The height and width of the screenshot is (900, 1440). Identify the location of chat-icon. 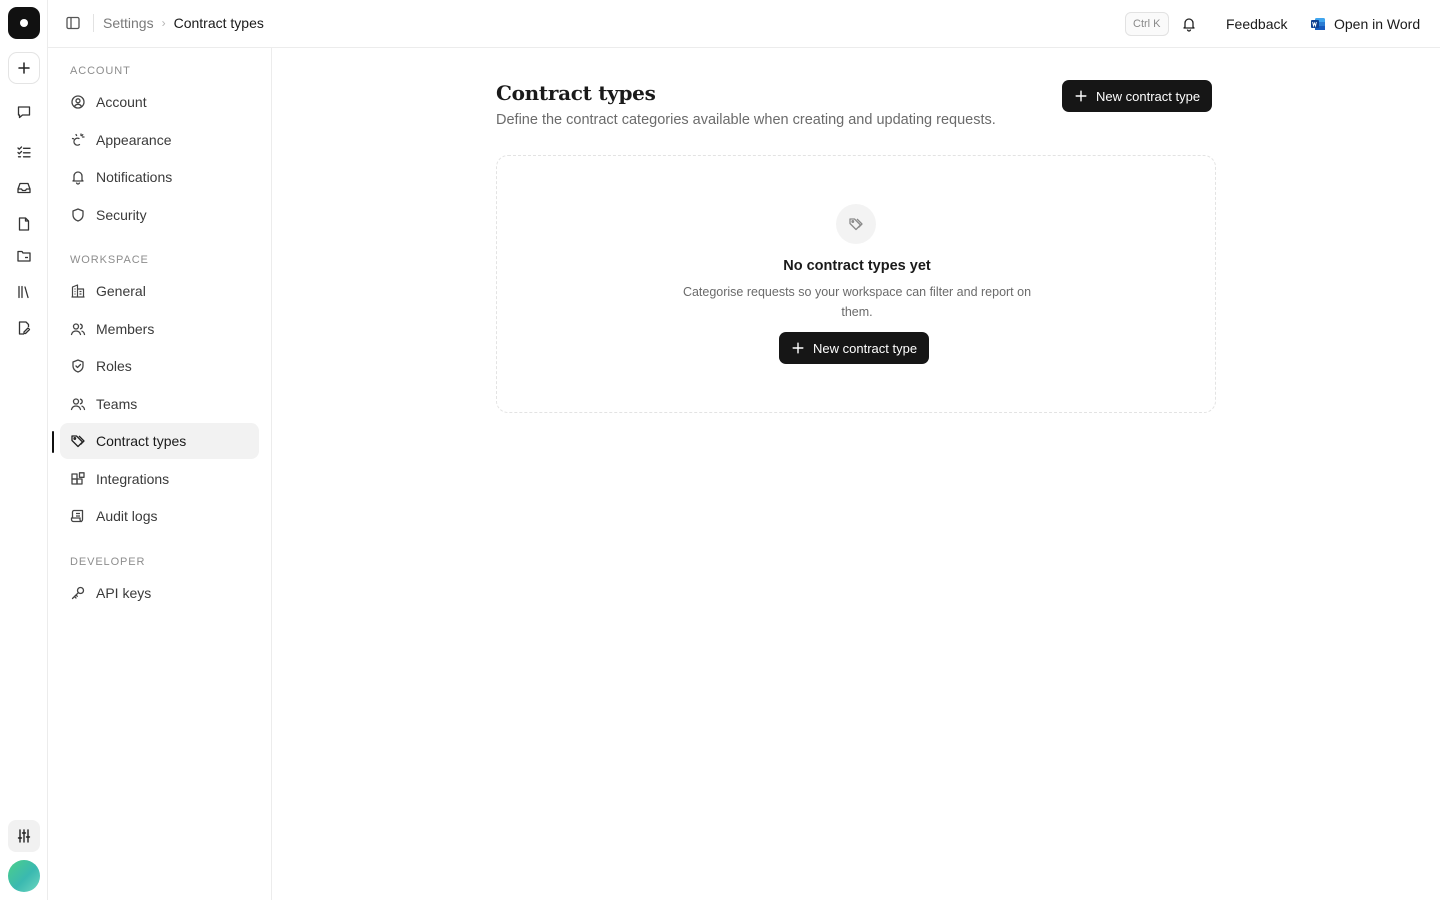
(24, 112).